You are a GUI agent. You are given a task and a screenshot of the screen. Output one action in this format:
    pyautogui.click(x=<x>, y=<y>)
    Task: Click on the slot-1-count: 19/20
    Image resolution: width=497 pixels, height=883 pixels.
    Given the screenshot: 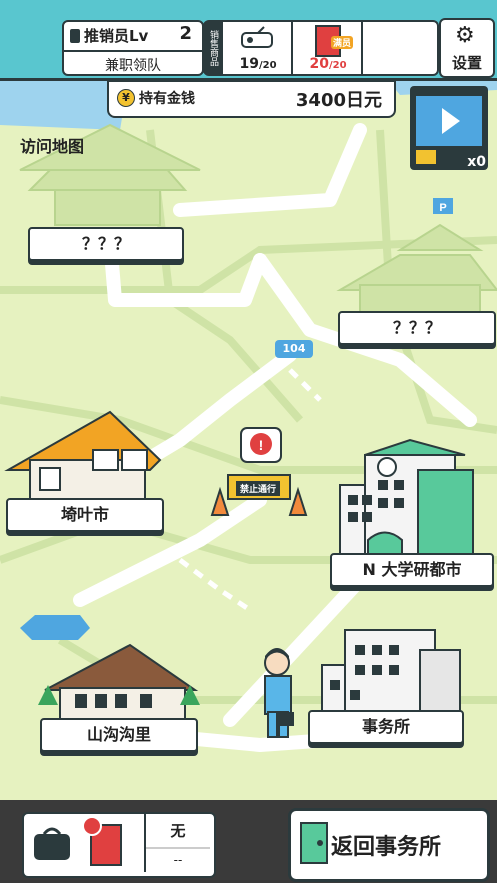 What is the action you would take?
    pyautogui.click(x=258, y=64)
    